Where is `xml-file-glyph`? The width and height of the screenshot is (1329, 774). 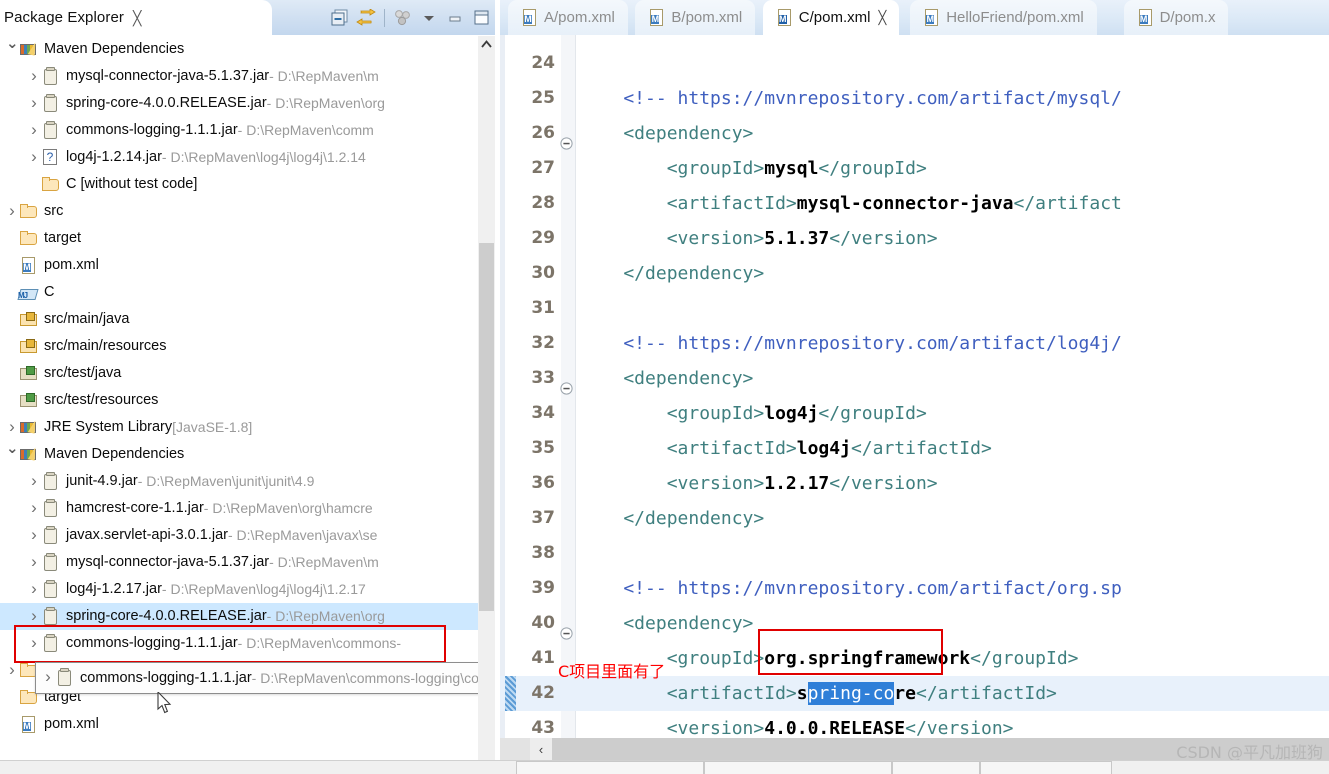
xml-file-glyph is located at coordinates (530, 18).